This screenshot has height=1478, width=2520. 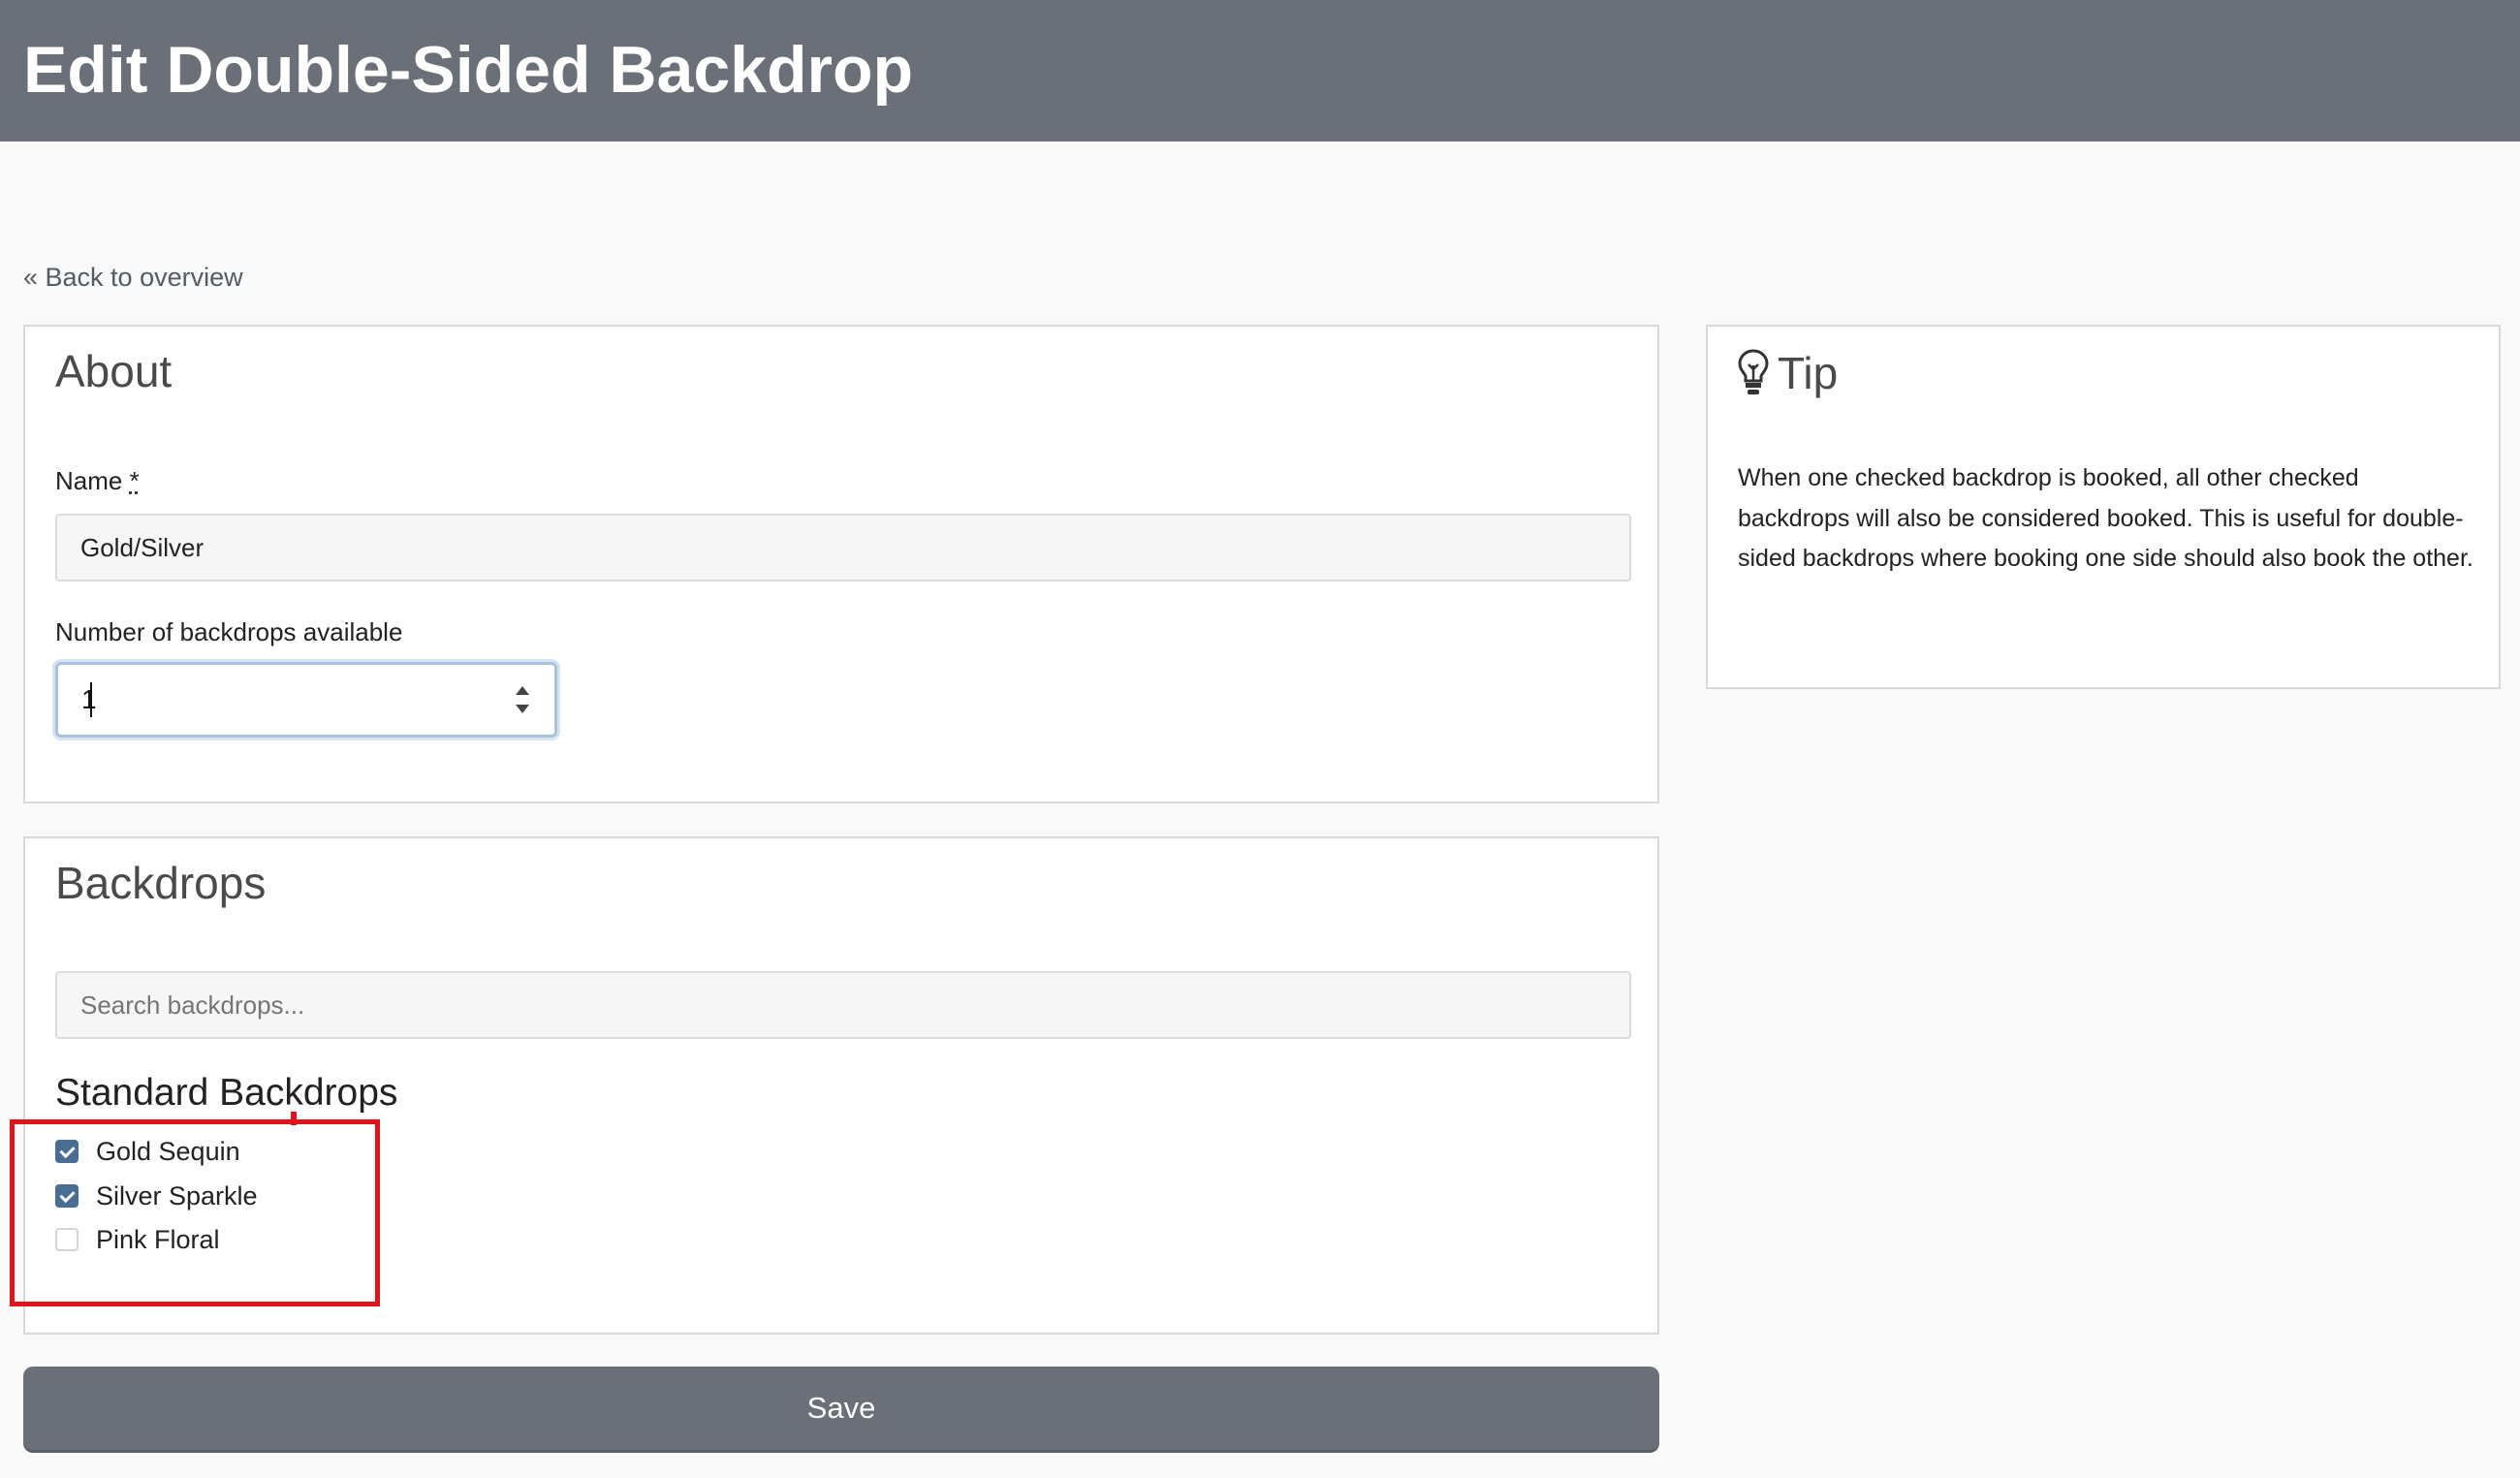 What do you see at coordinates (523, 690) in the screenshot?
I see `stepper-up-icon` at bounding box center [523, 690].